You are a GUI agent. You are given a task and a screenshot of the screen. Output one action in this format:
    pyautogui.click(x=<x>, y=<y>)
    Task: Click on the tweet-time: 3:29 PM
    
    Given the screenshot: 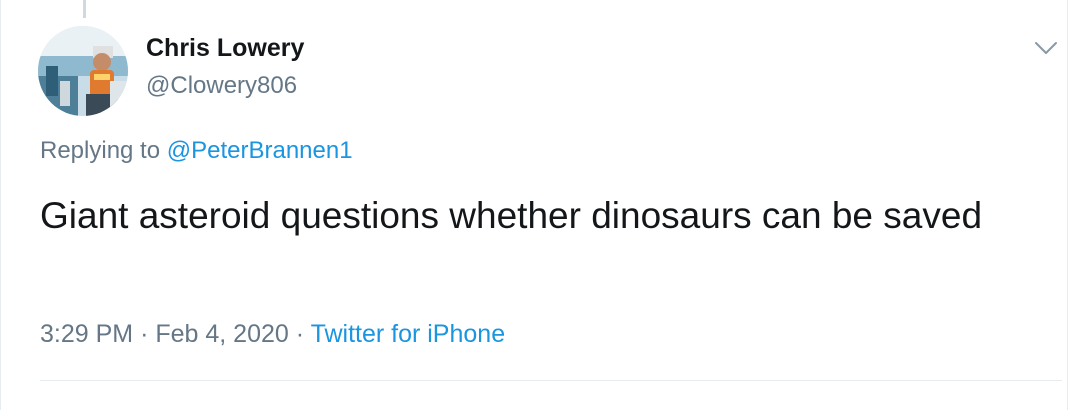 What is the action you would take?
    pyautogui.click(x=86, y=334)
    